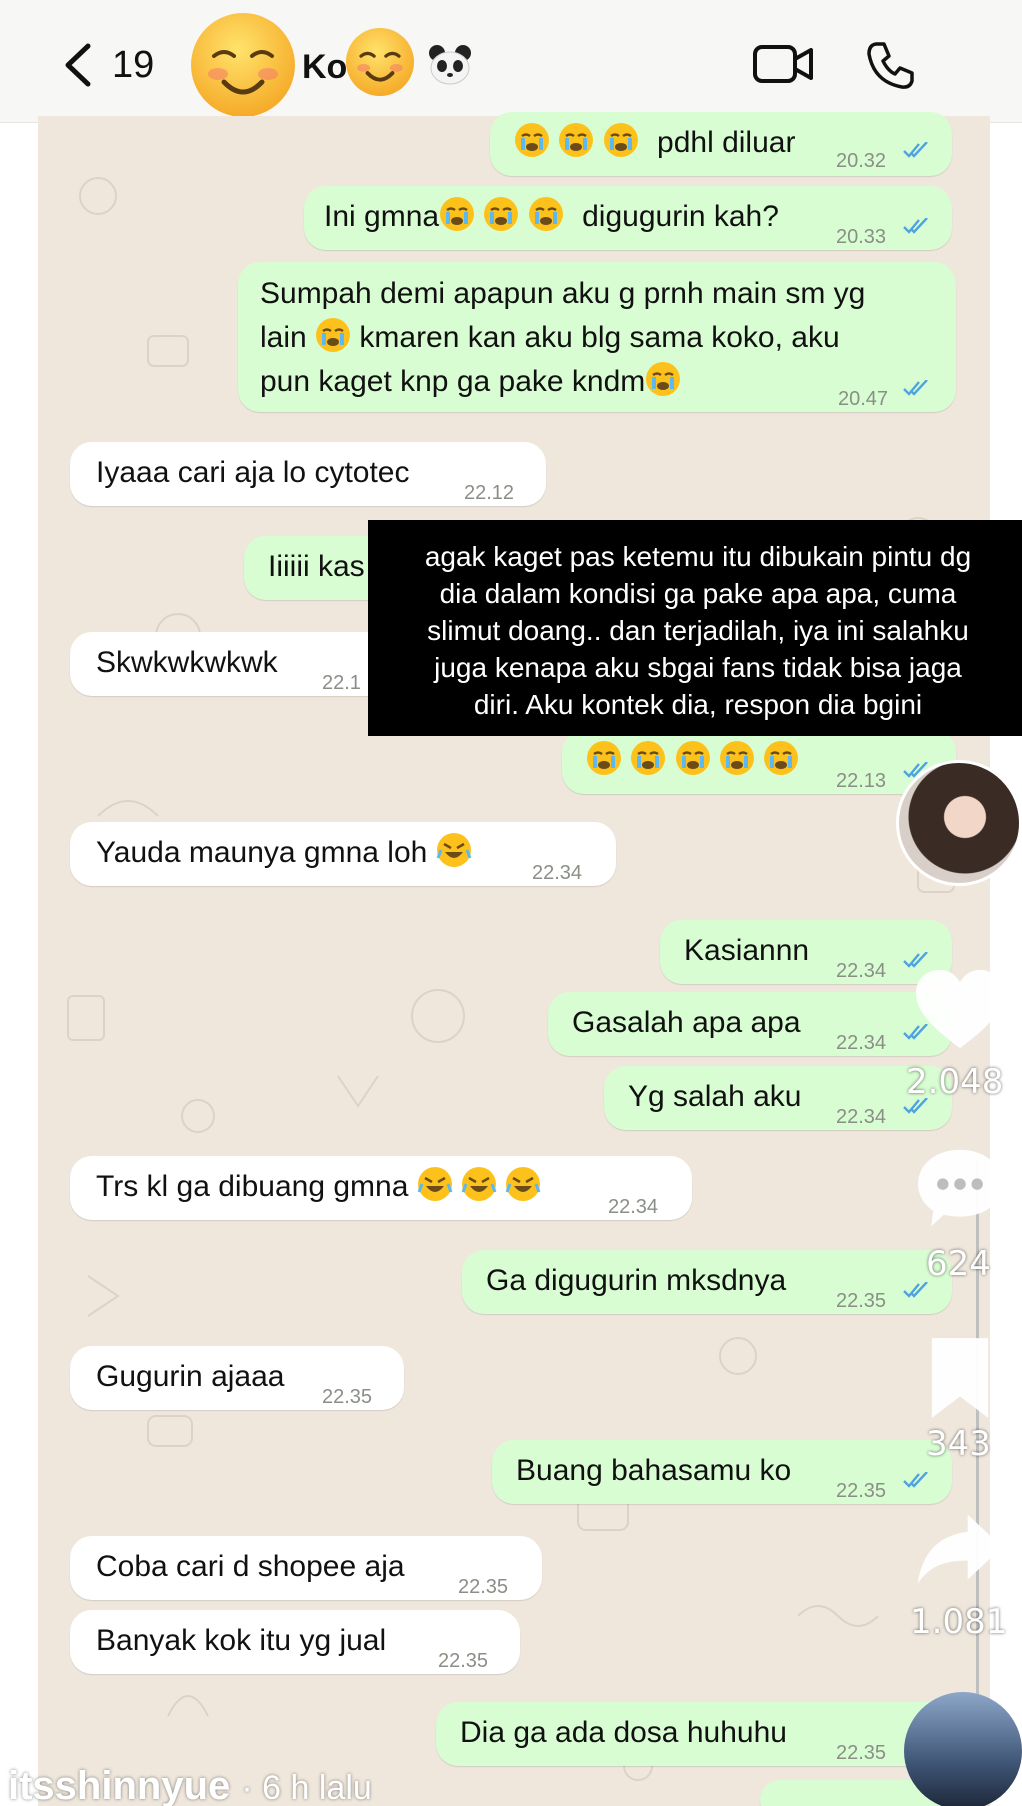 The height and width of the screenshot is (1806, 1022). Describe the element at coordinates (960, 1378) in the screenshot. I see `bookmark-icon` at that location.